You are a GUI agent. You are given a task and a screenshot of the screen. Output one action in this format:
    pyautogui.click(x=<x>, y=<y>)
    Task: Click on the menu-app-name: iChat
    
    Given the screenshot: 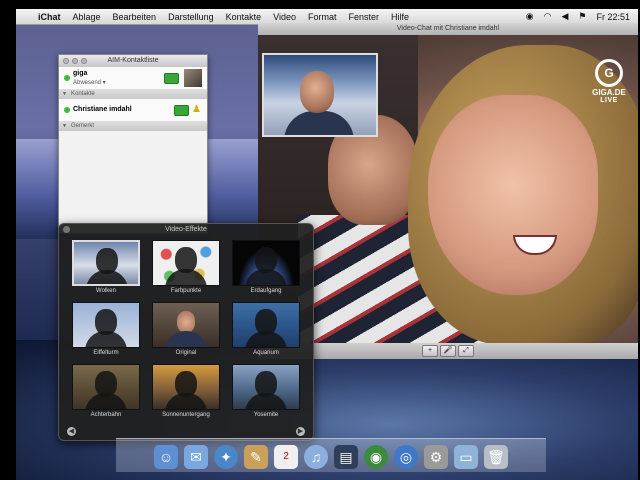 What is the action you would take?
    pyautogui.click(x=49, y=17)
    